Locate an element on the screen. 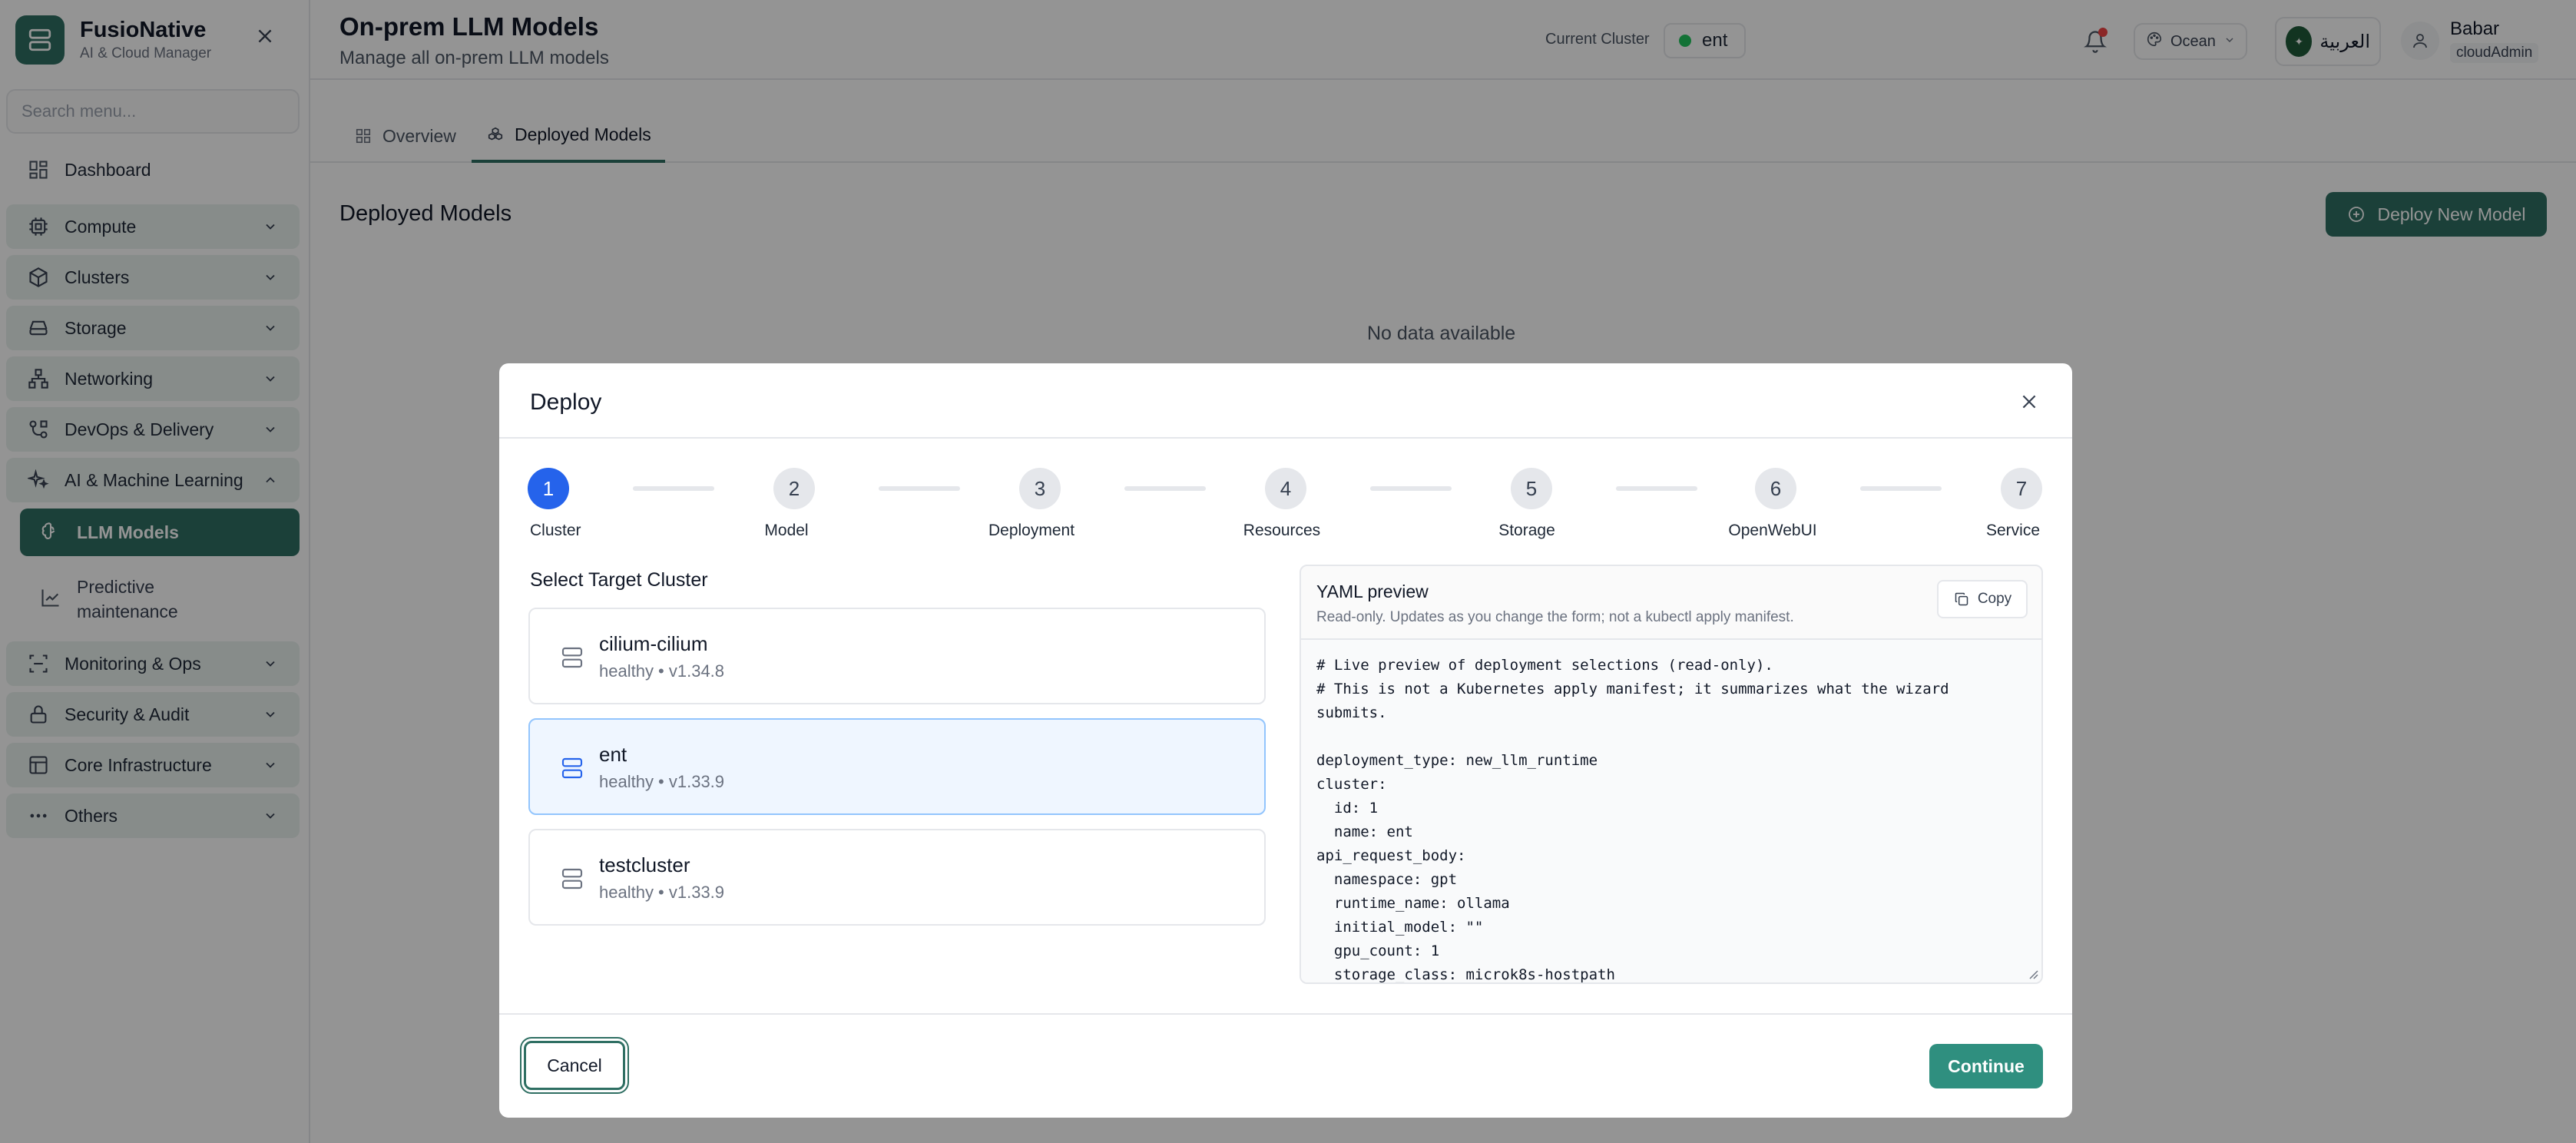 The height and width of the screenshot is (1143, 2576). copy-icon is located at coordinates (1961, 599).